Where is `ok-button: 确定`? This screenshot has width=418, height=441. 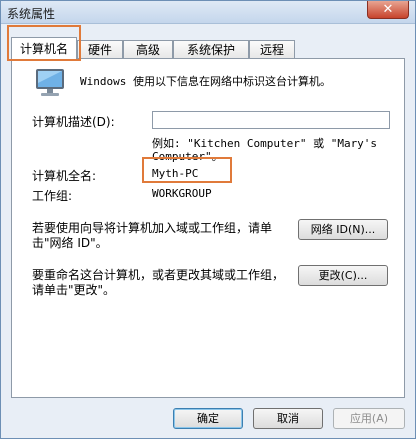
ok-button: 确定 is located at coordinates (208, 418).